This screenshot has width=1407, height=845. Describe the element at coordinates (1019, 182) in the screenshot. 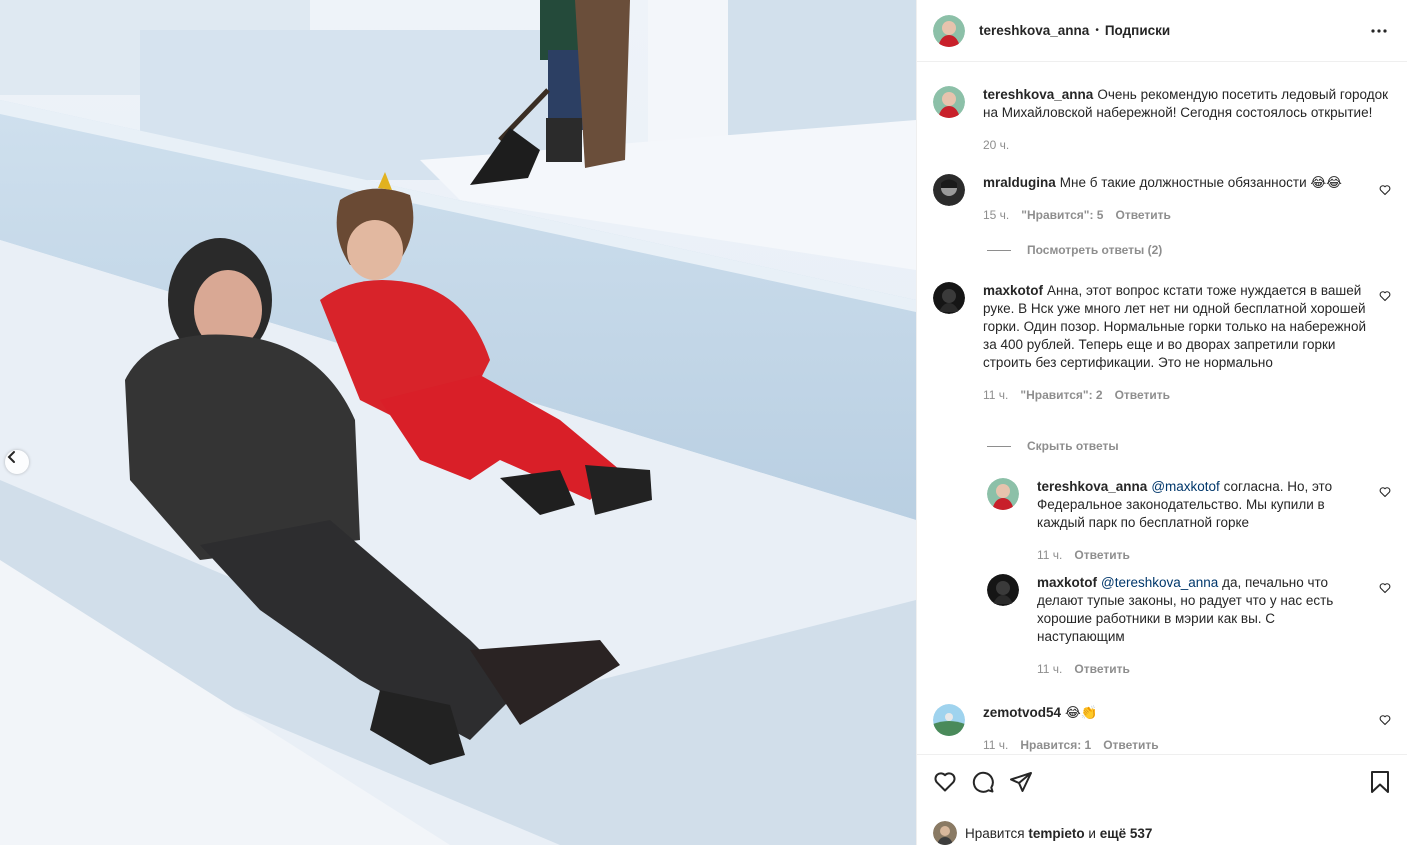

I see `comment-username: mraldugina` at that location.